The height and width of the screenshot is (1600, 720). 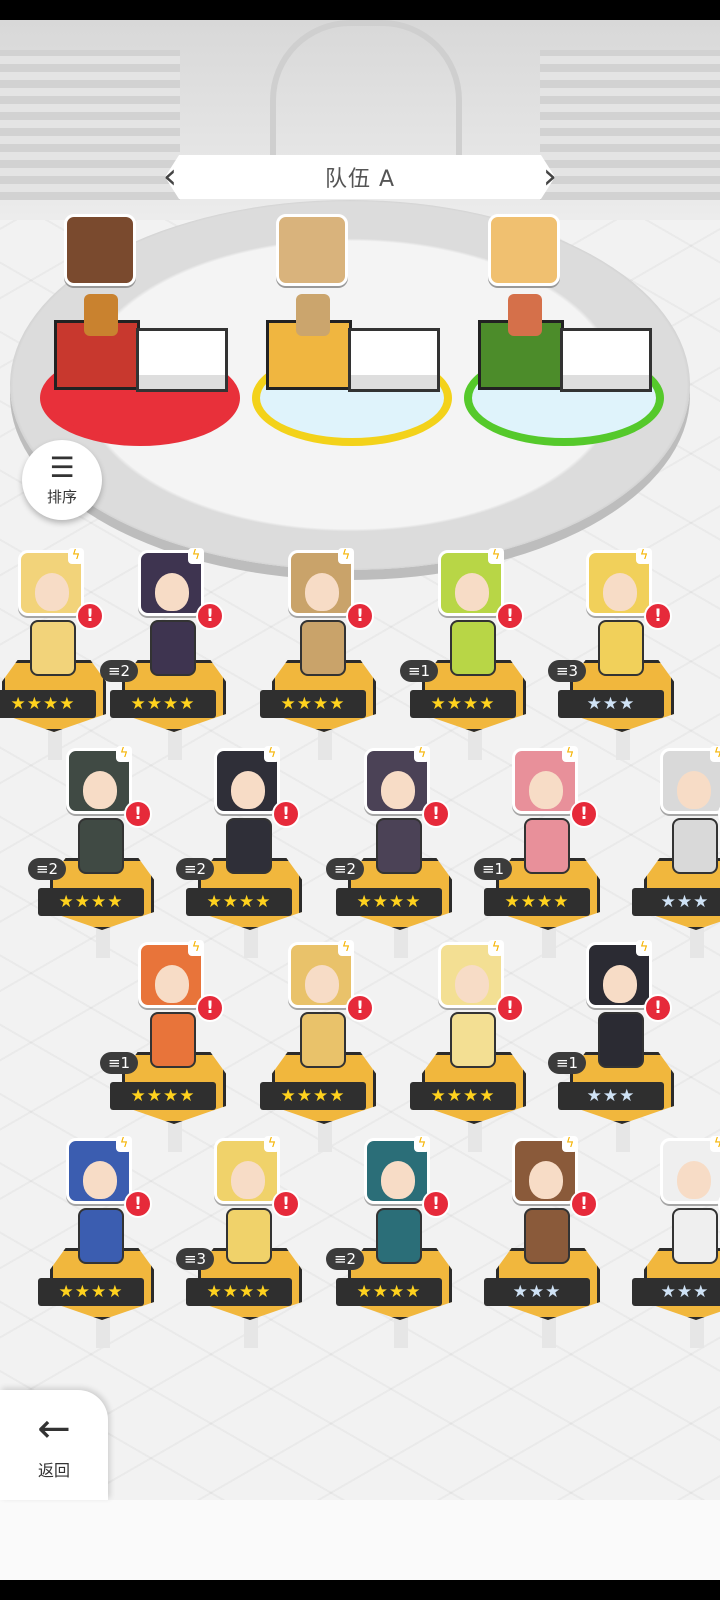 I want to click on chevron-right-icon: ›, so click(x=550, y=177).